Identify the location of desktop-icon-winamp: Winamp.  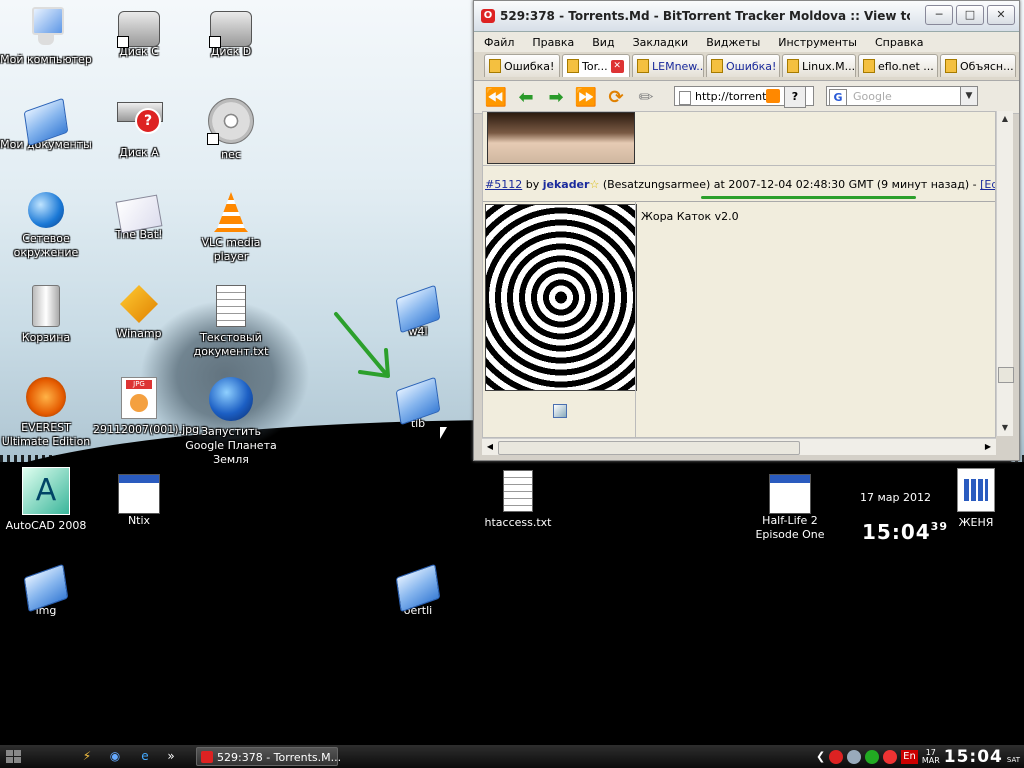
(139, 313).